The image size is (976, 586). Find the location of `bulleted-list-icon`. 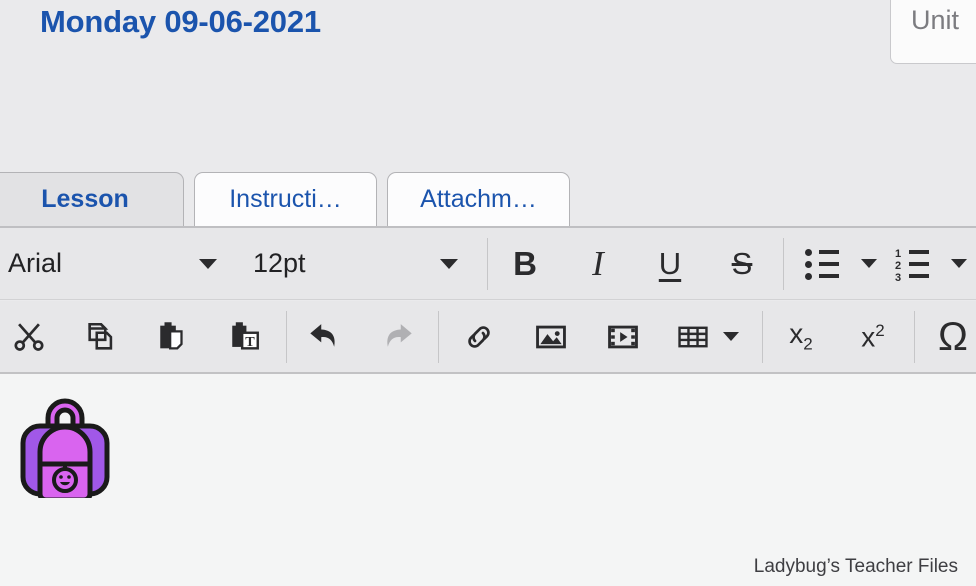

bulleted-list-icon is located at coordinates (822, 264).